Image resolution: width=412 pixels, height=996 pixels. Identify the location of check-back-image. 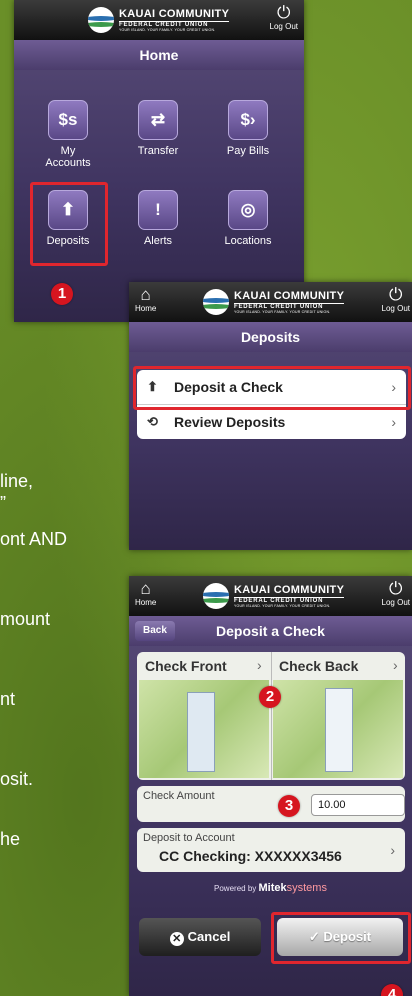
(338, 729).